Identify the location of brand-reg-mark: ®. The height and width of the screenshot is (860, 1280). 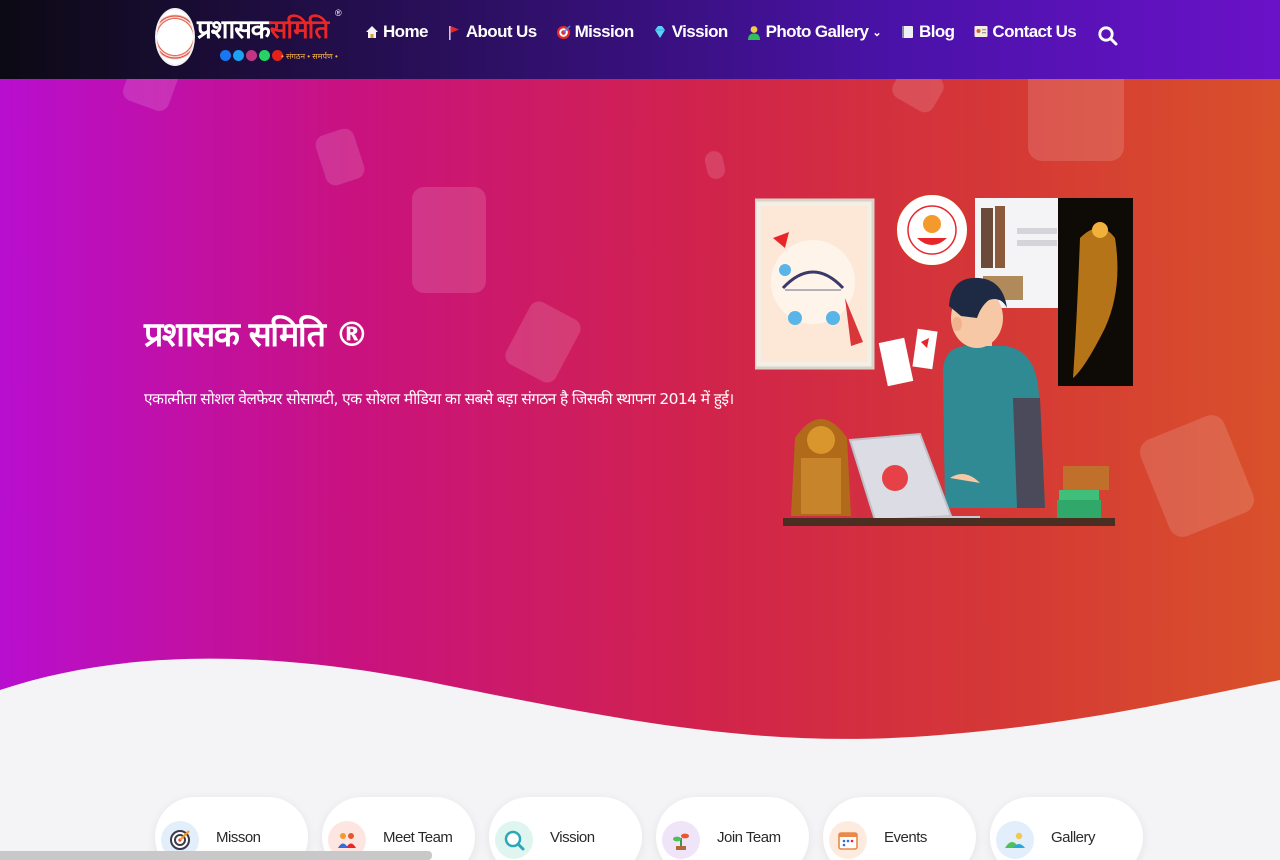
(338, 13).